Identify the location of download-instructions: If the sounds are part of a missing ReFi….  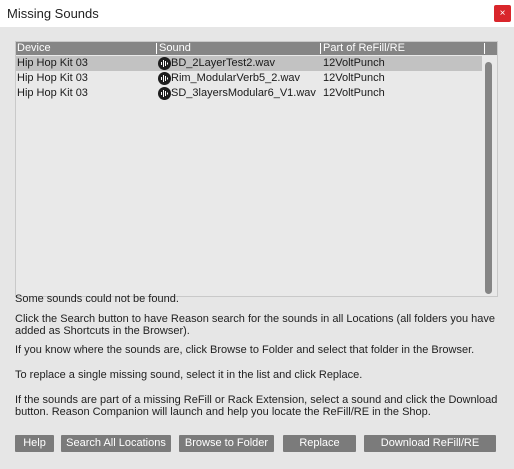
(256, 406).